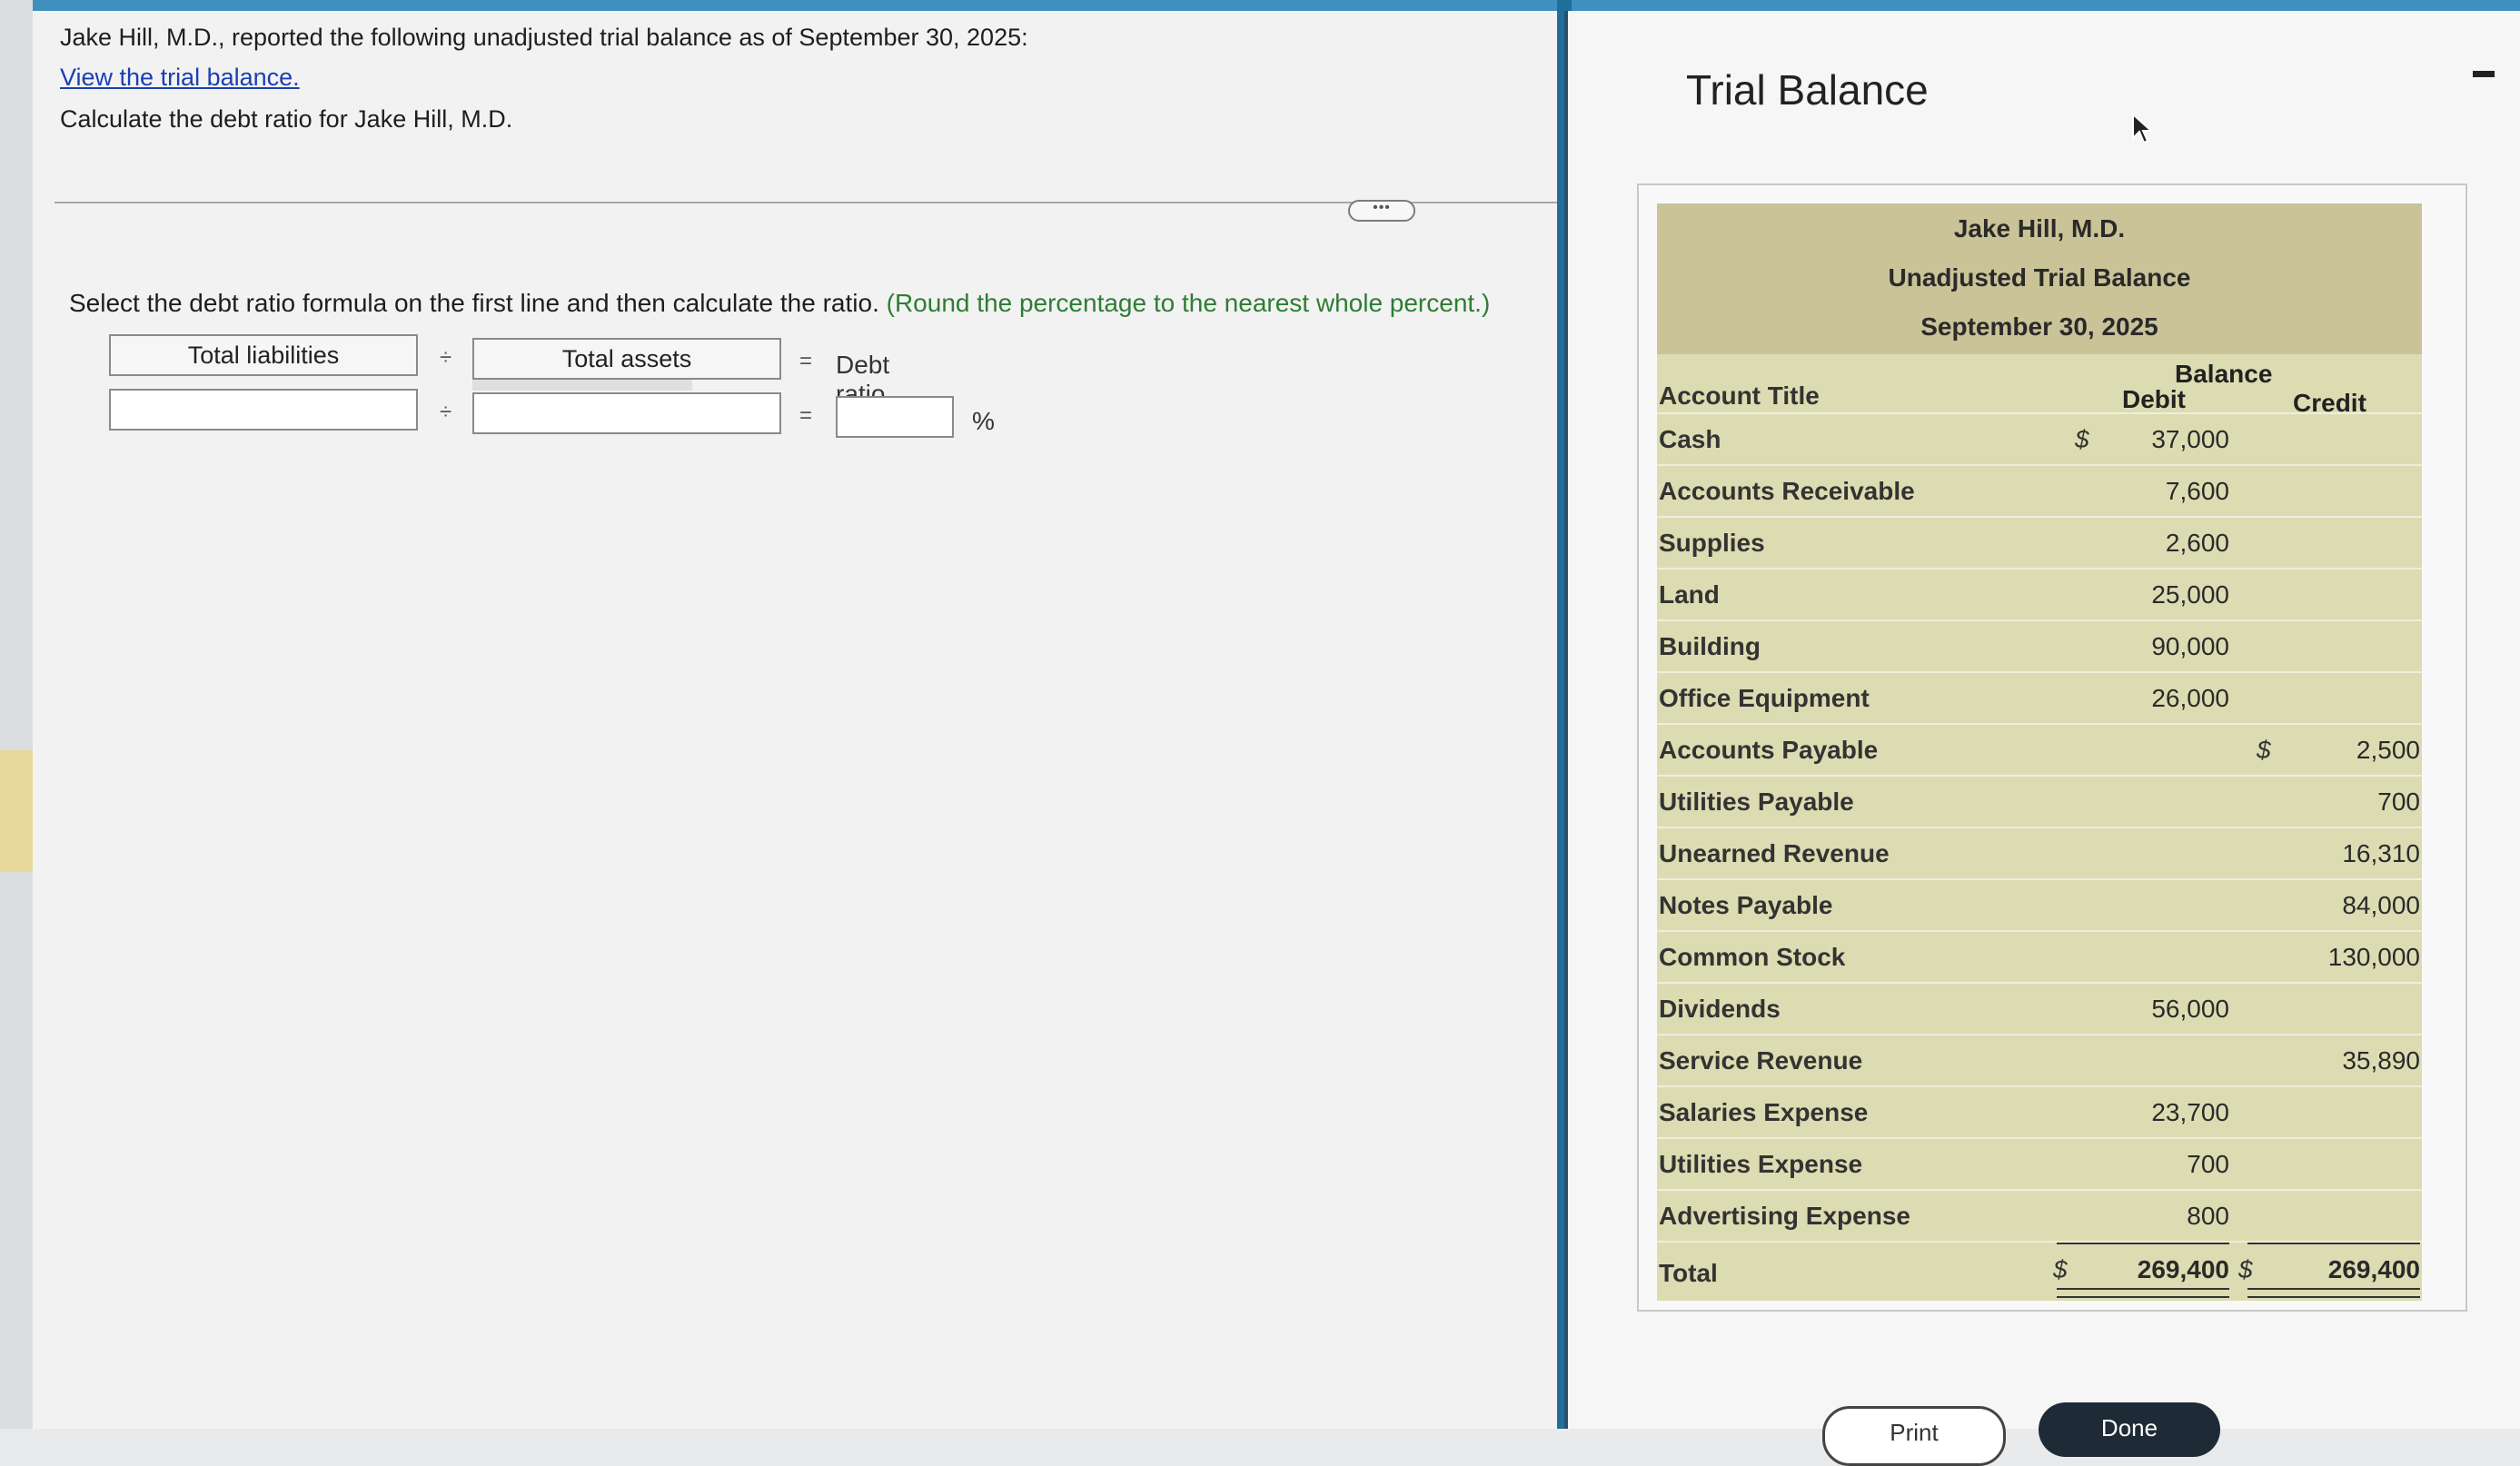  What do you see at coordinates (2040, 1009) in the screenshot?
I see `table-row: Dividends 56,000` at bounding box center [2040, 1009].